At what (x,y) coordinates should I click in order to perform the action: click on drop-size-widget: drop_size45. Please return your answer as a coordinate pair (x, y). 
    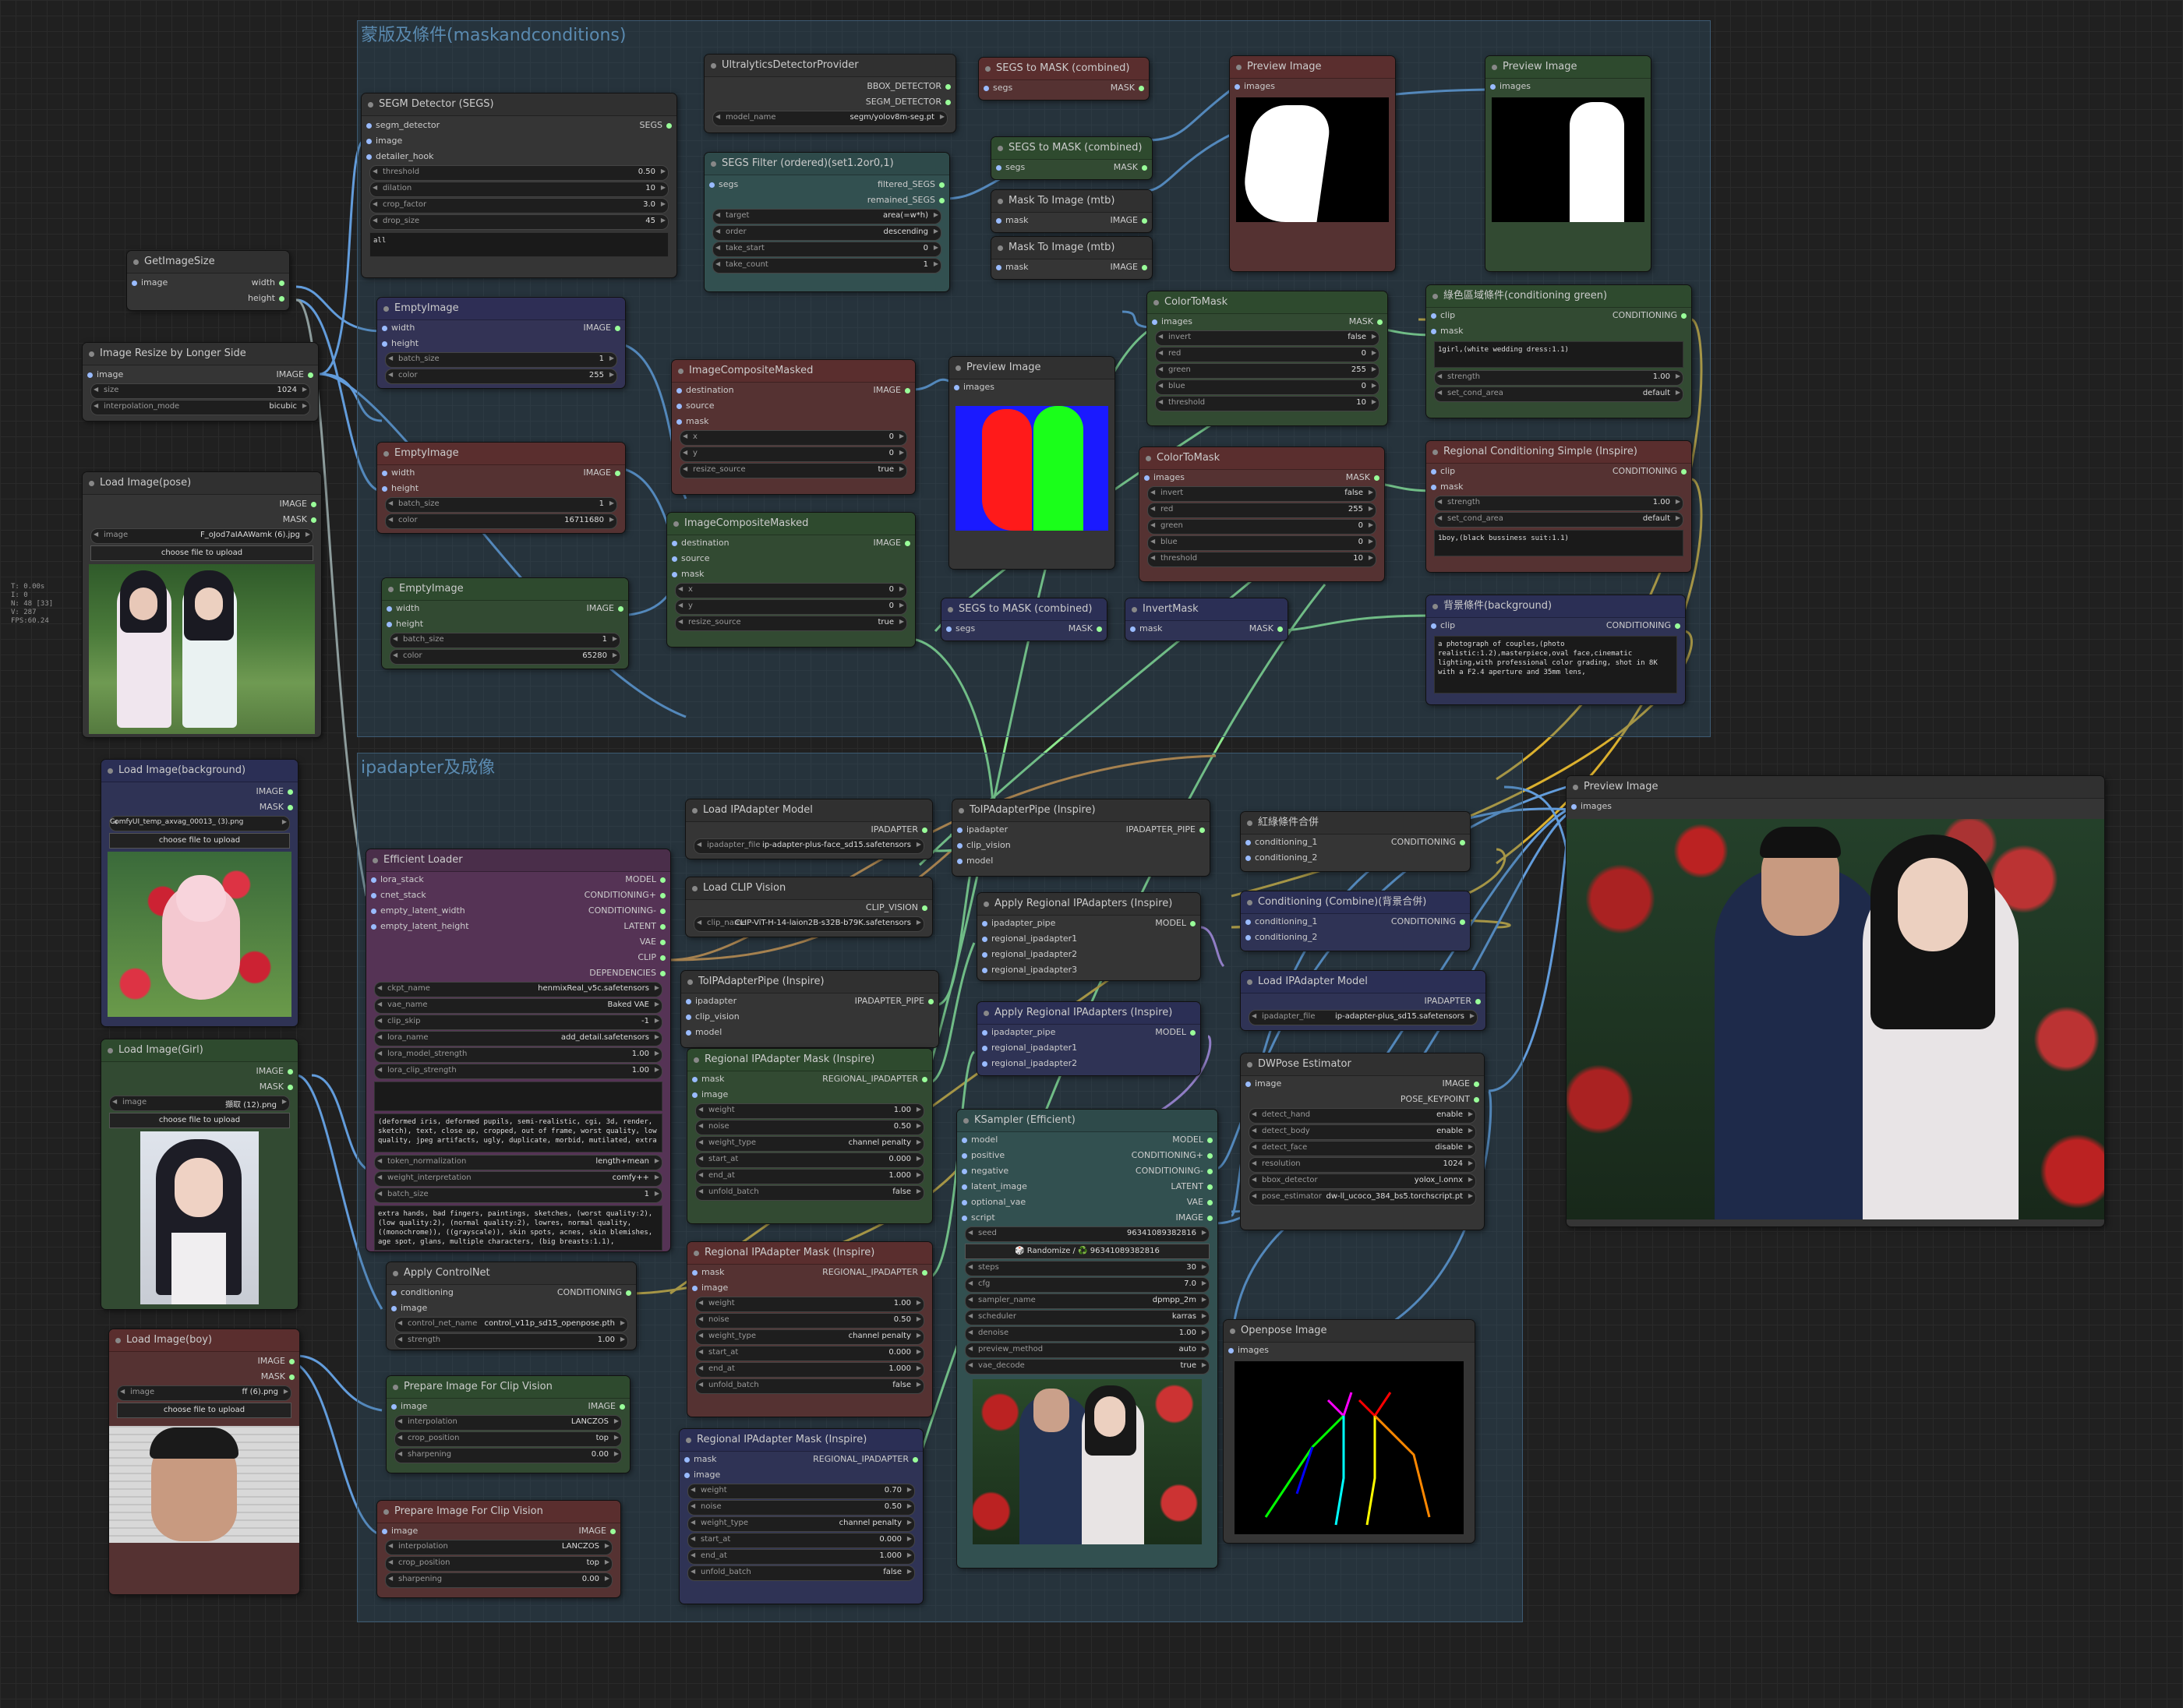
    Looking at the image, I should click on (519, 222).